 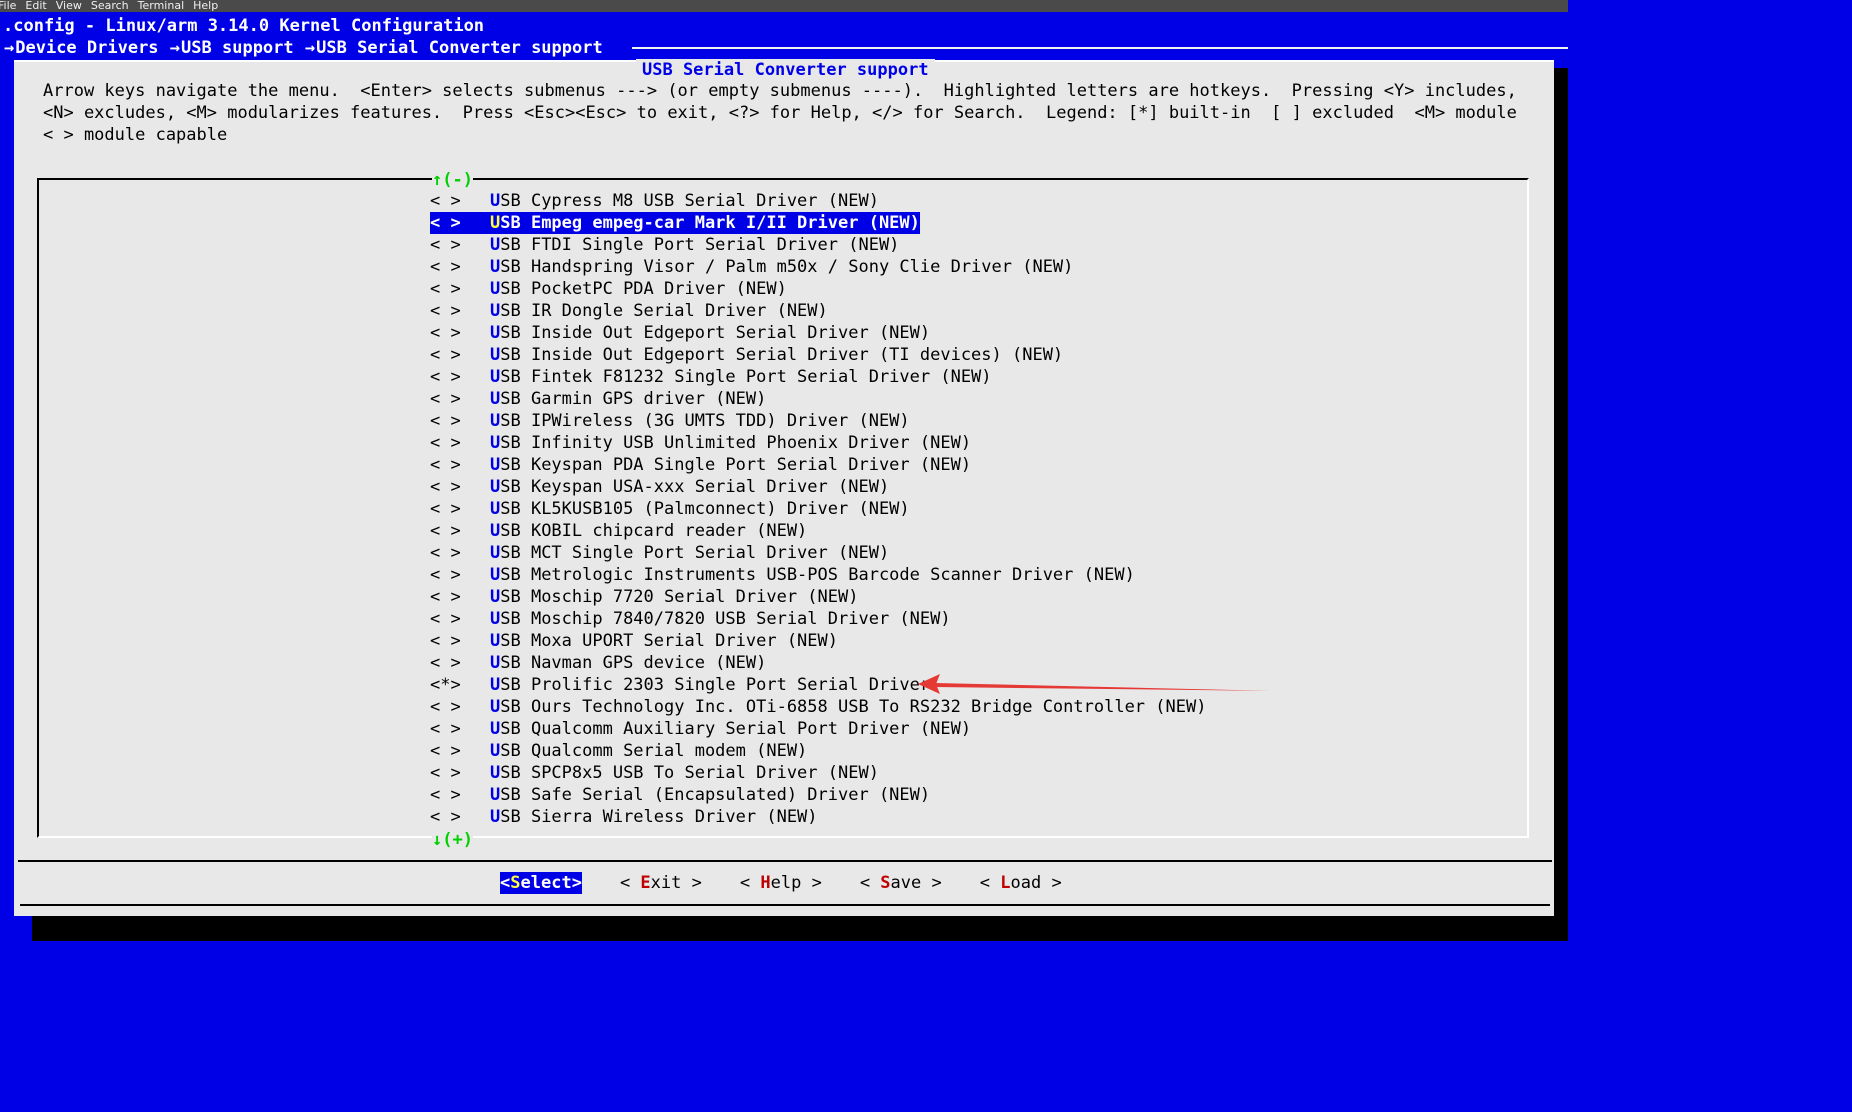 I want to click on menu-item: < > USB Garmin GPS driver (NEW), so click(x=818, y=399).